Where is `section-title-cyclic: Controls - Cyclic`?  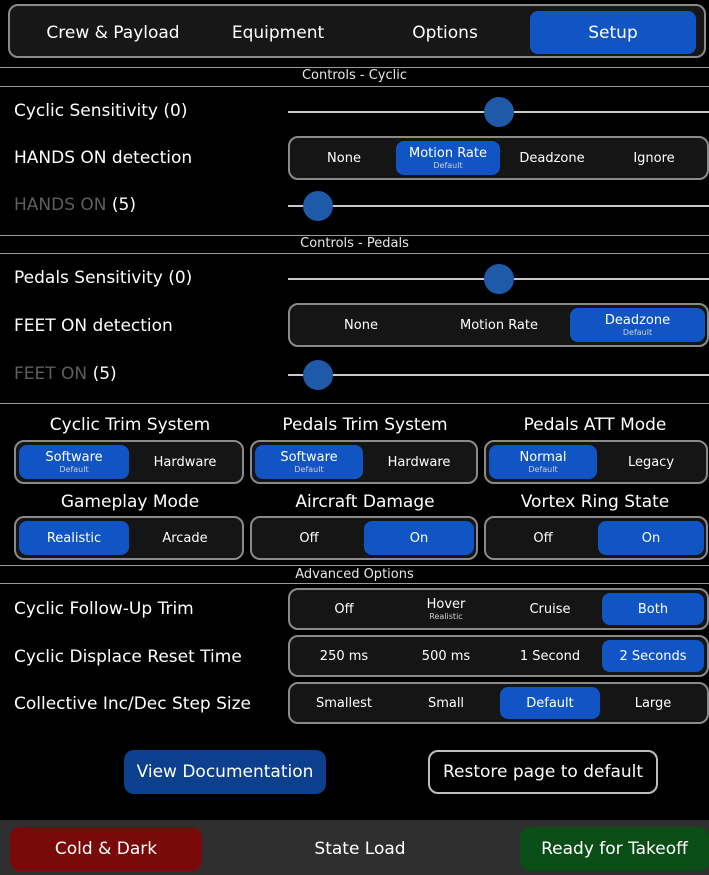 section-title-cyclic: Controls - Cyclic is located at coordinates (354, 75).